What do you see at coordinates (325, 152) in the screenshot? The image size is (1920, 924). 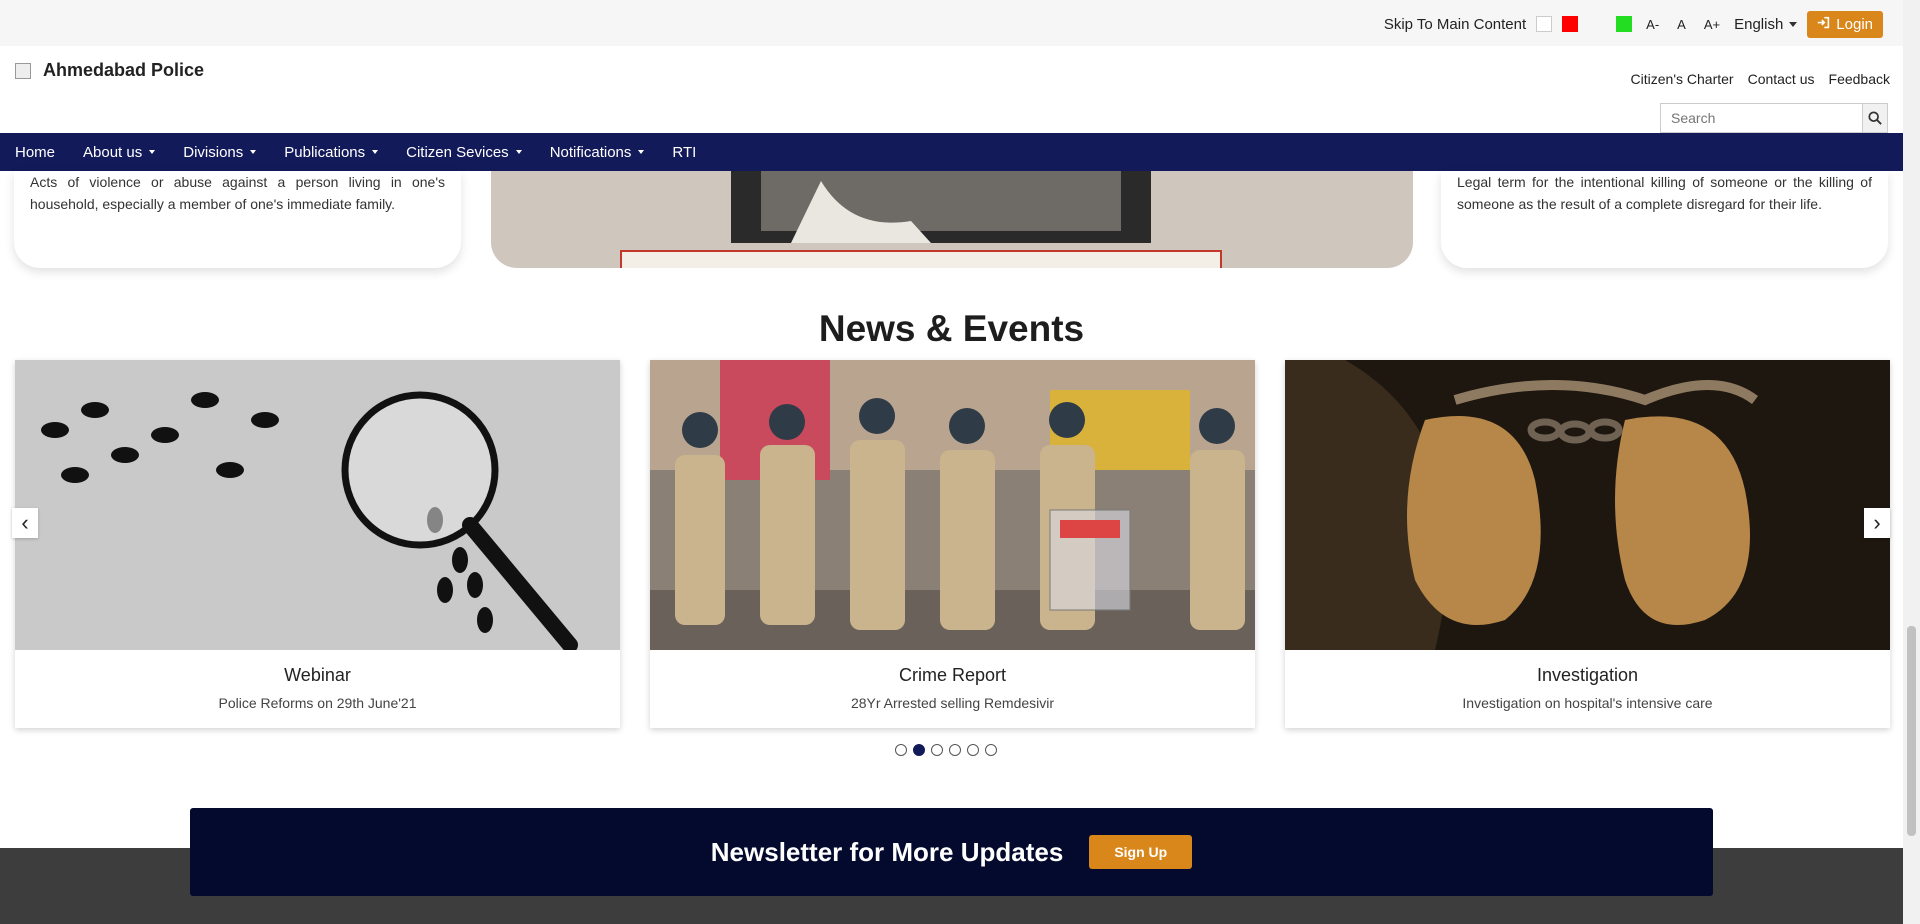 I see `nav-label: Publications` at bounding box center [325, 152].